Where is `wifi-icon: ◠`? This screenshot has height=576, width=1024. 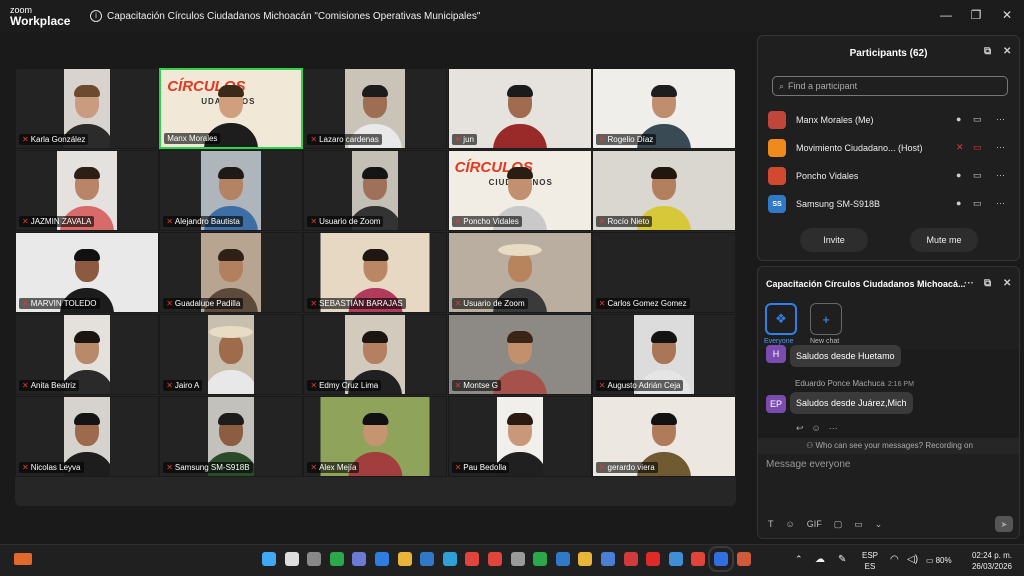
wifi-icon: ◠ is located at coordinates (894, 559).